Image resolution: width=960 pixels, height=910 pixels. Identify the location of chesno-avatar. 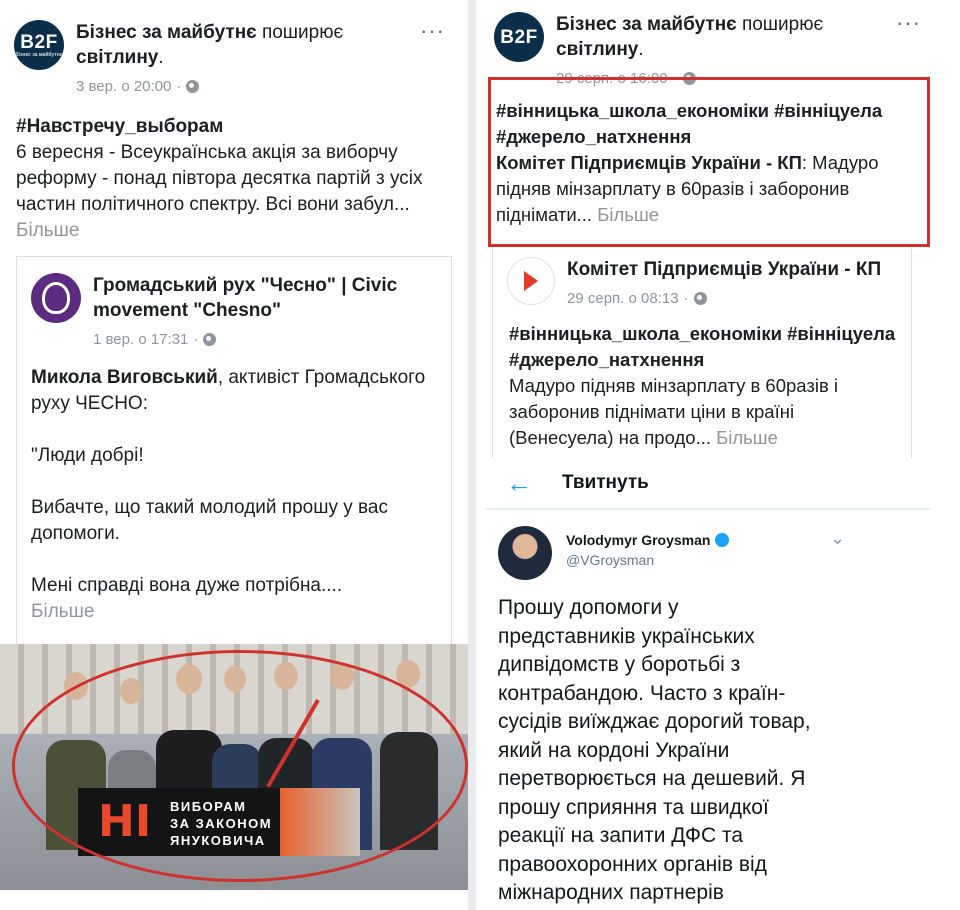
(56, 298).